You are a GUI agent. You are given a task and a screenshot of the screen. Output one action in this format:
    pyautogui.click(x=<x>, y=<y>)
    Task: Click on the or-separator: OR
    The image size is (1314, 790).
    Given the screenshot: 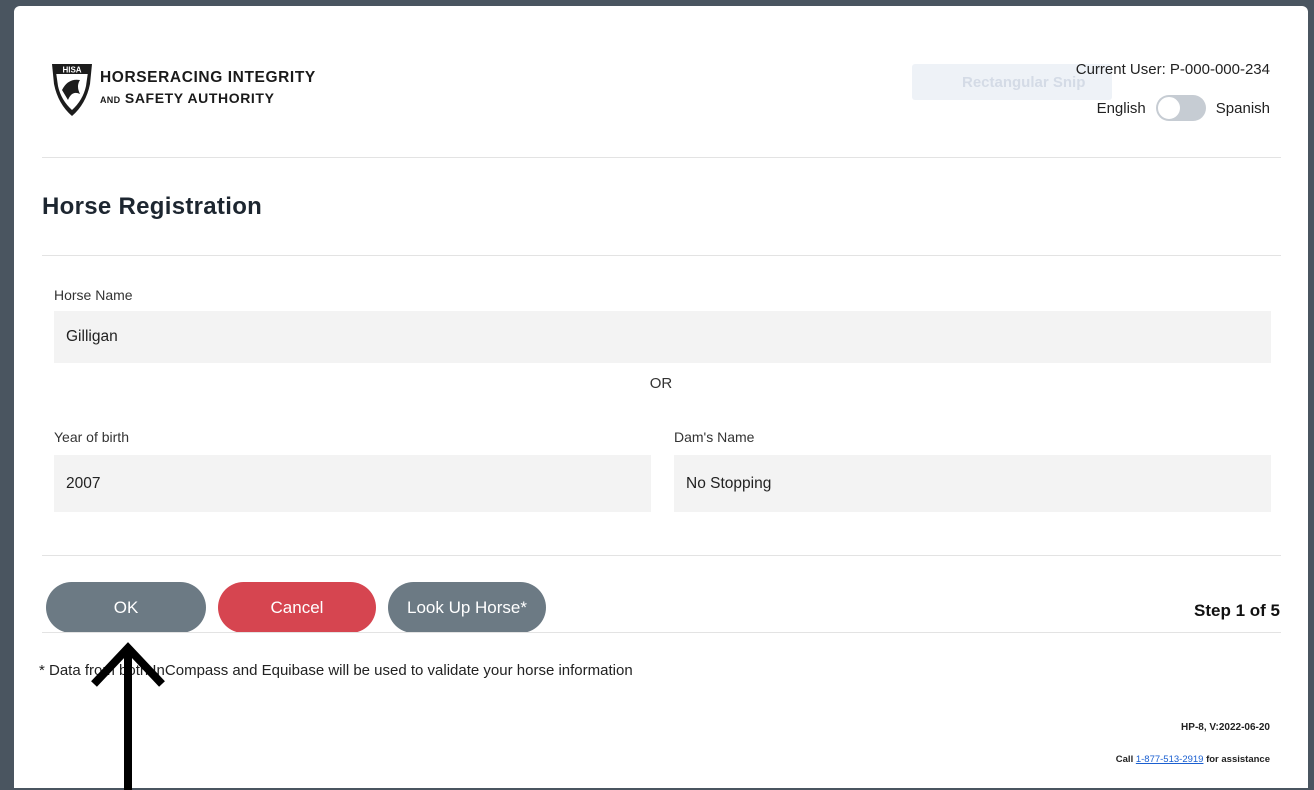 What is the action you would take?
    pyautogui.click(x=661, y=383)
    